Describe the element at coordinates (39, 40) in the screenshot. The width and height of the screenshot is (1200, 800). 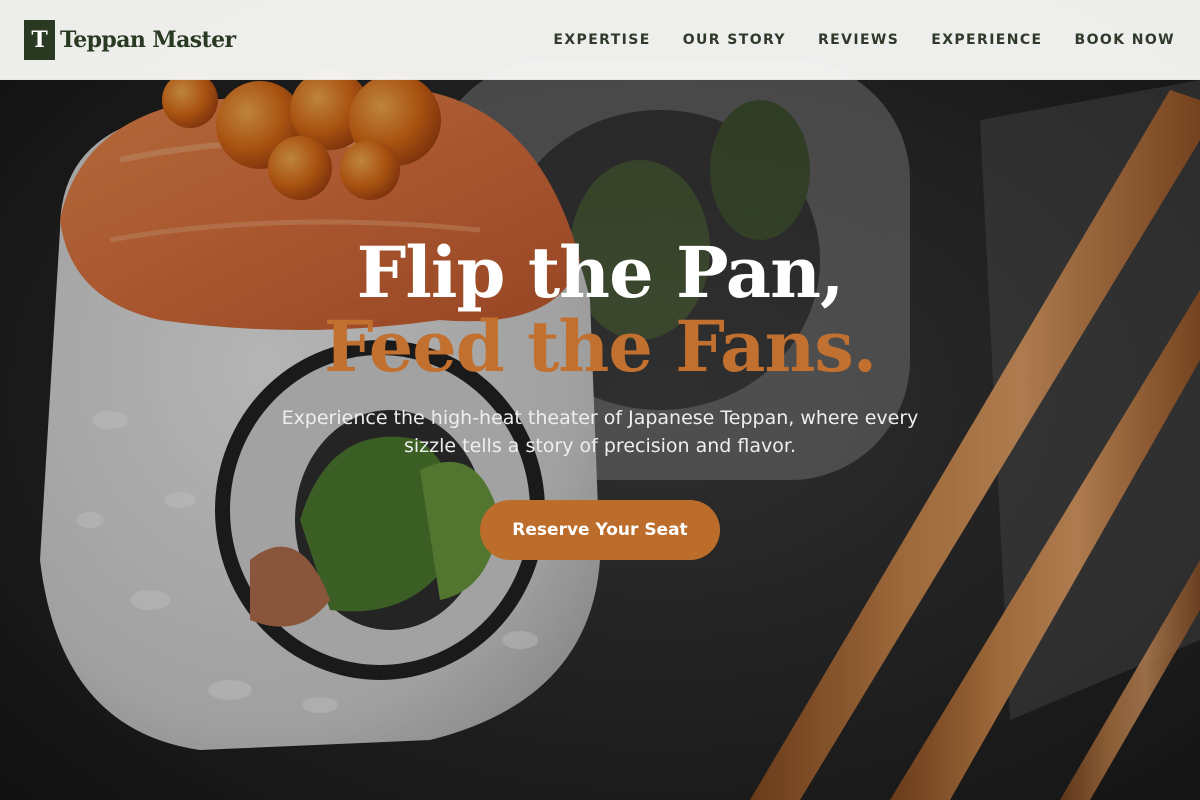
I see `letter-t-logo-icon: T` at that location.